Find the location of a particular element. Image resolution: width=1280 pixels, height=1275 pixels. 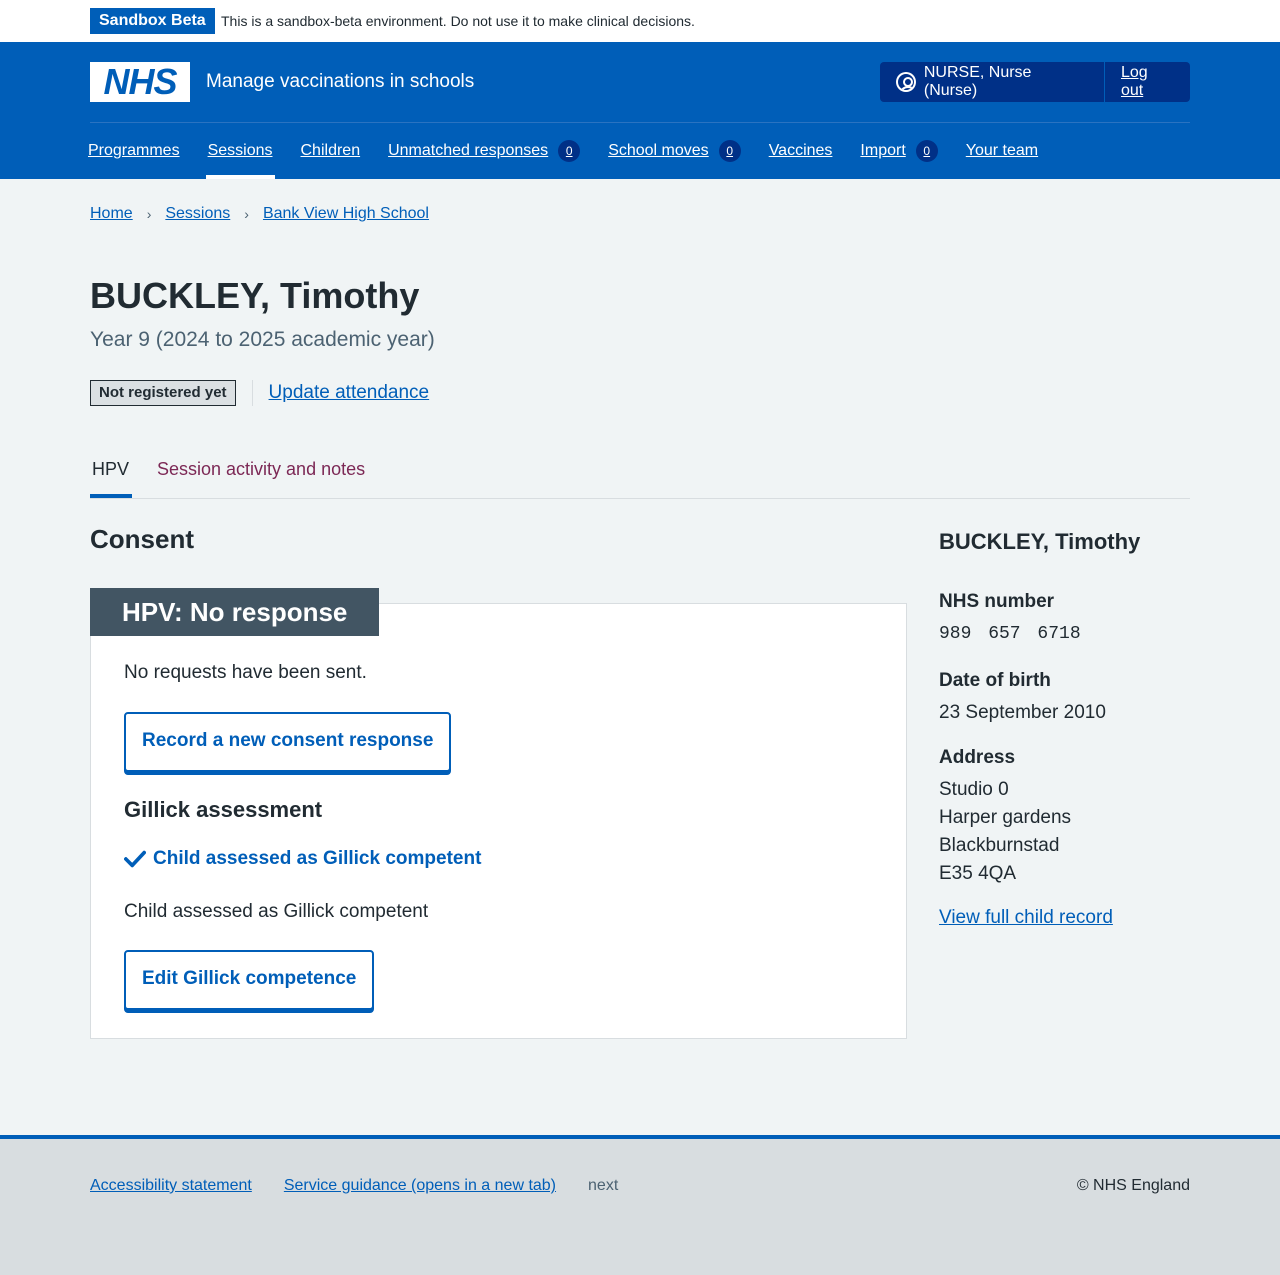

nav-item-sessions: Sessions is located at coordinates (240, 150).